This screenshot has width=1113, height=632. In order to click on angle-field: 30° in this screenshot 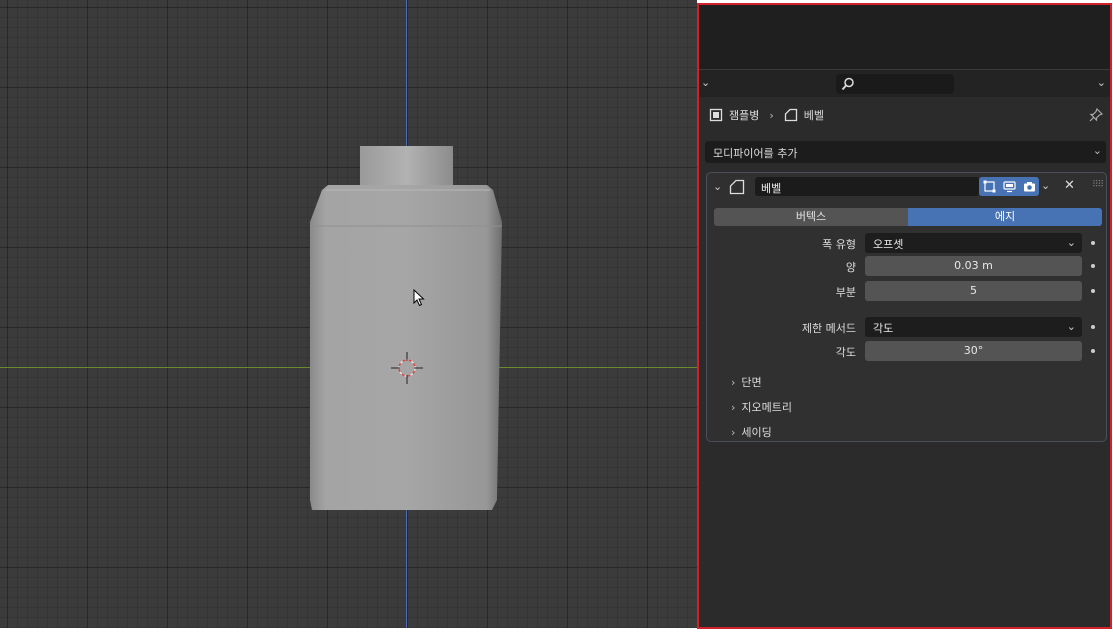, I will do `click(973, 351)`.